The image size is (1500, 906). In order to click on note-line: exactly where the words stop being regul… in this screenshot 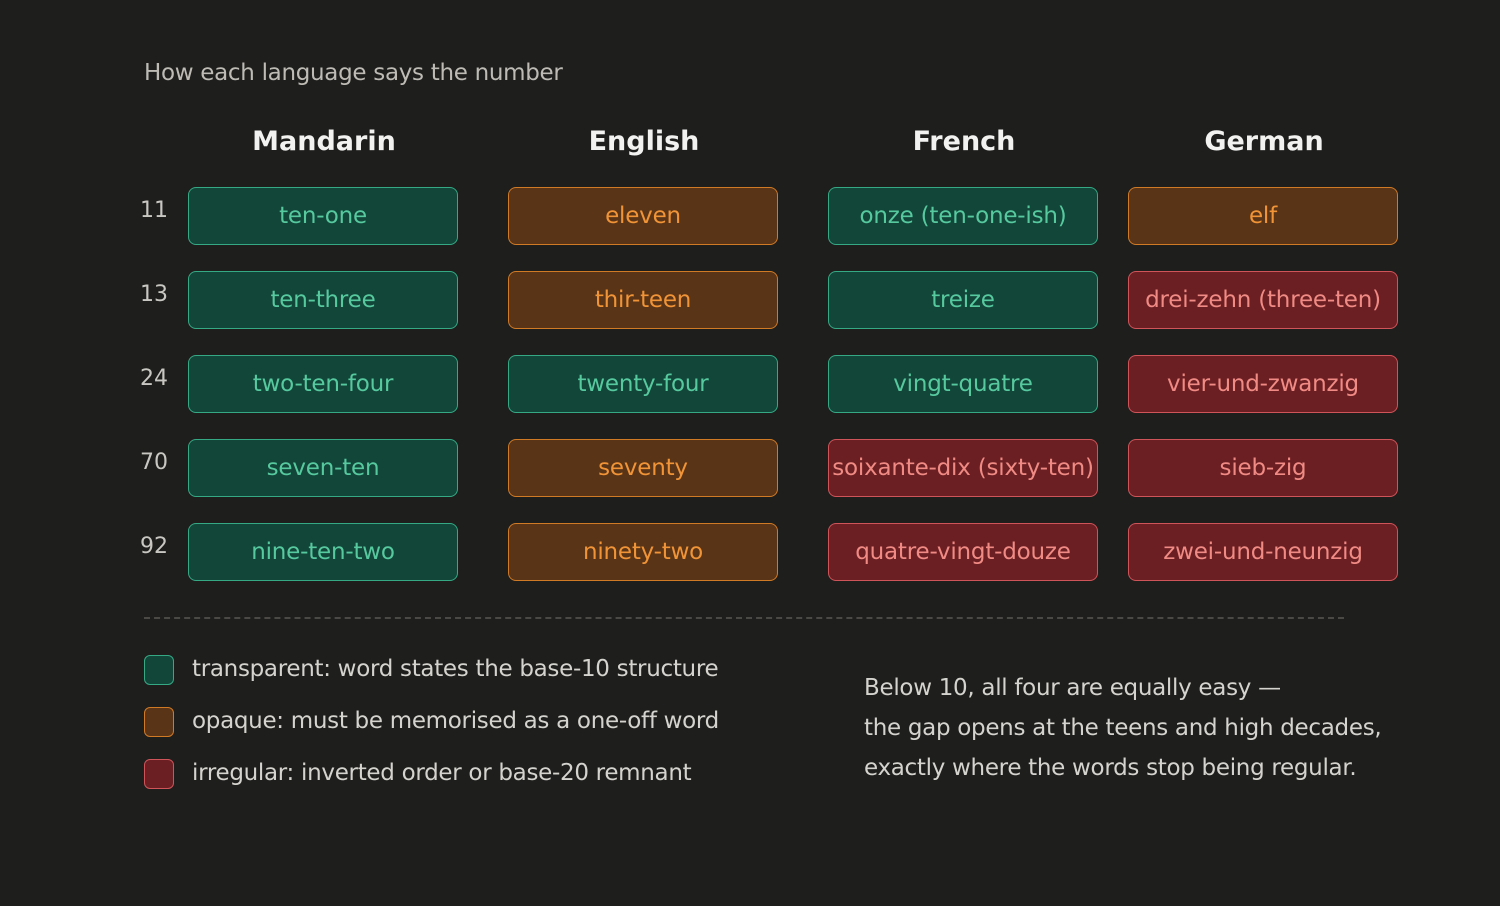, I will do `click(1110, 768)`.